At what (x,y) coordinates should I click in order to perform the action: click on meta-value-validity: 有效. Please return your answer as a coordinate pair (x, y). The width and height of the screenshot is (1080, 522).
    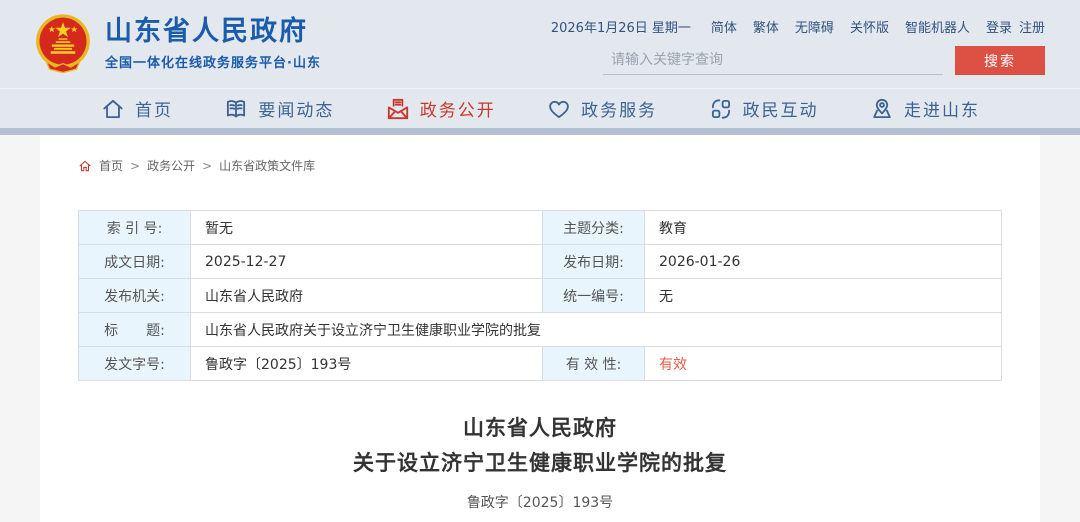
    Looking at the image, I should click on (823, 363).